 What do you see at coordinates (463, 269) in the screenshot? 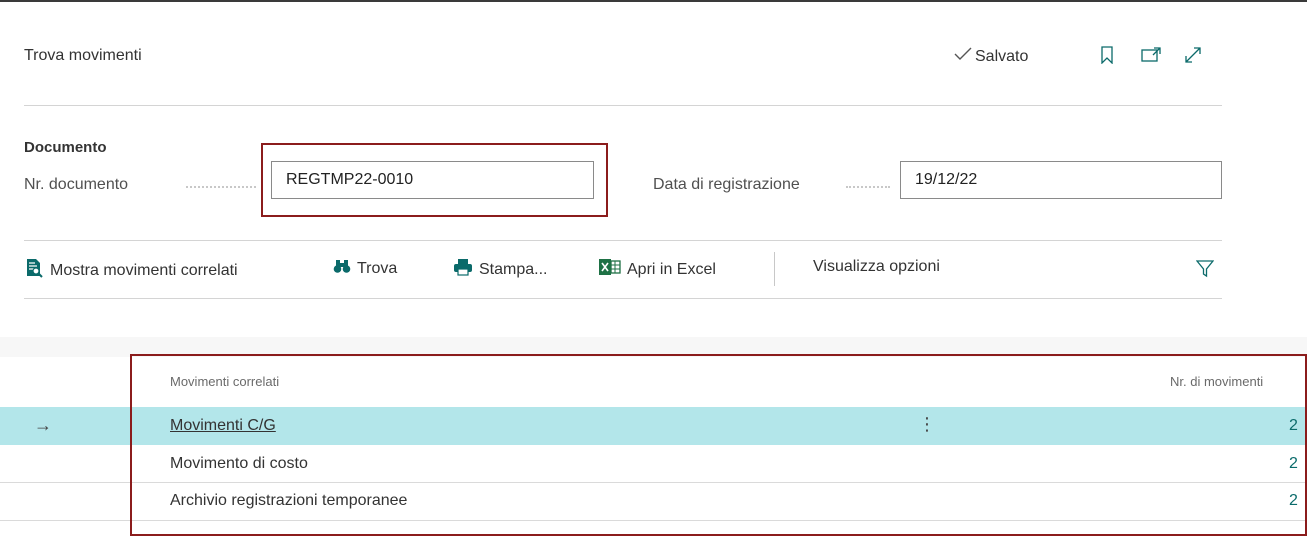
I see `printer-icon` at bounding box center [463, 269].